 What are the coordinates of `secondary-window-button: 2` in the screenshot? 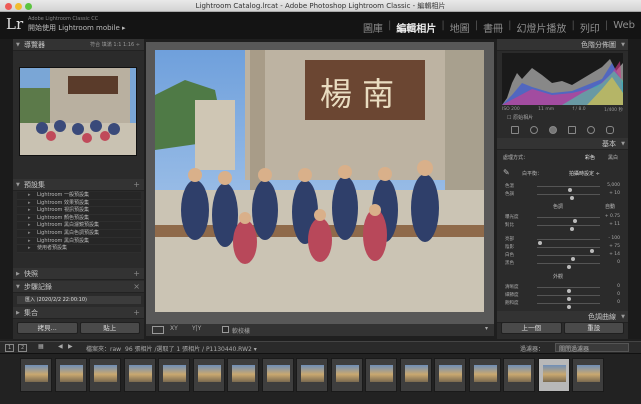 It's located at (23, 348).